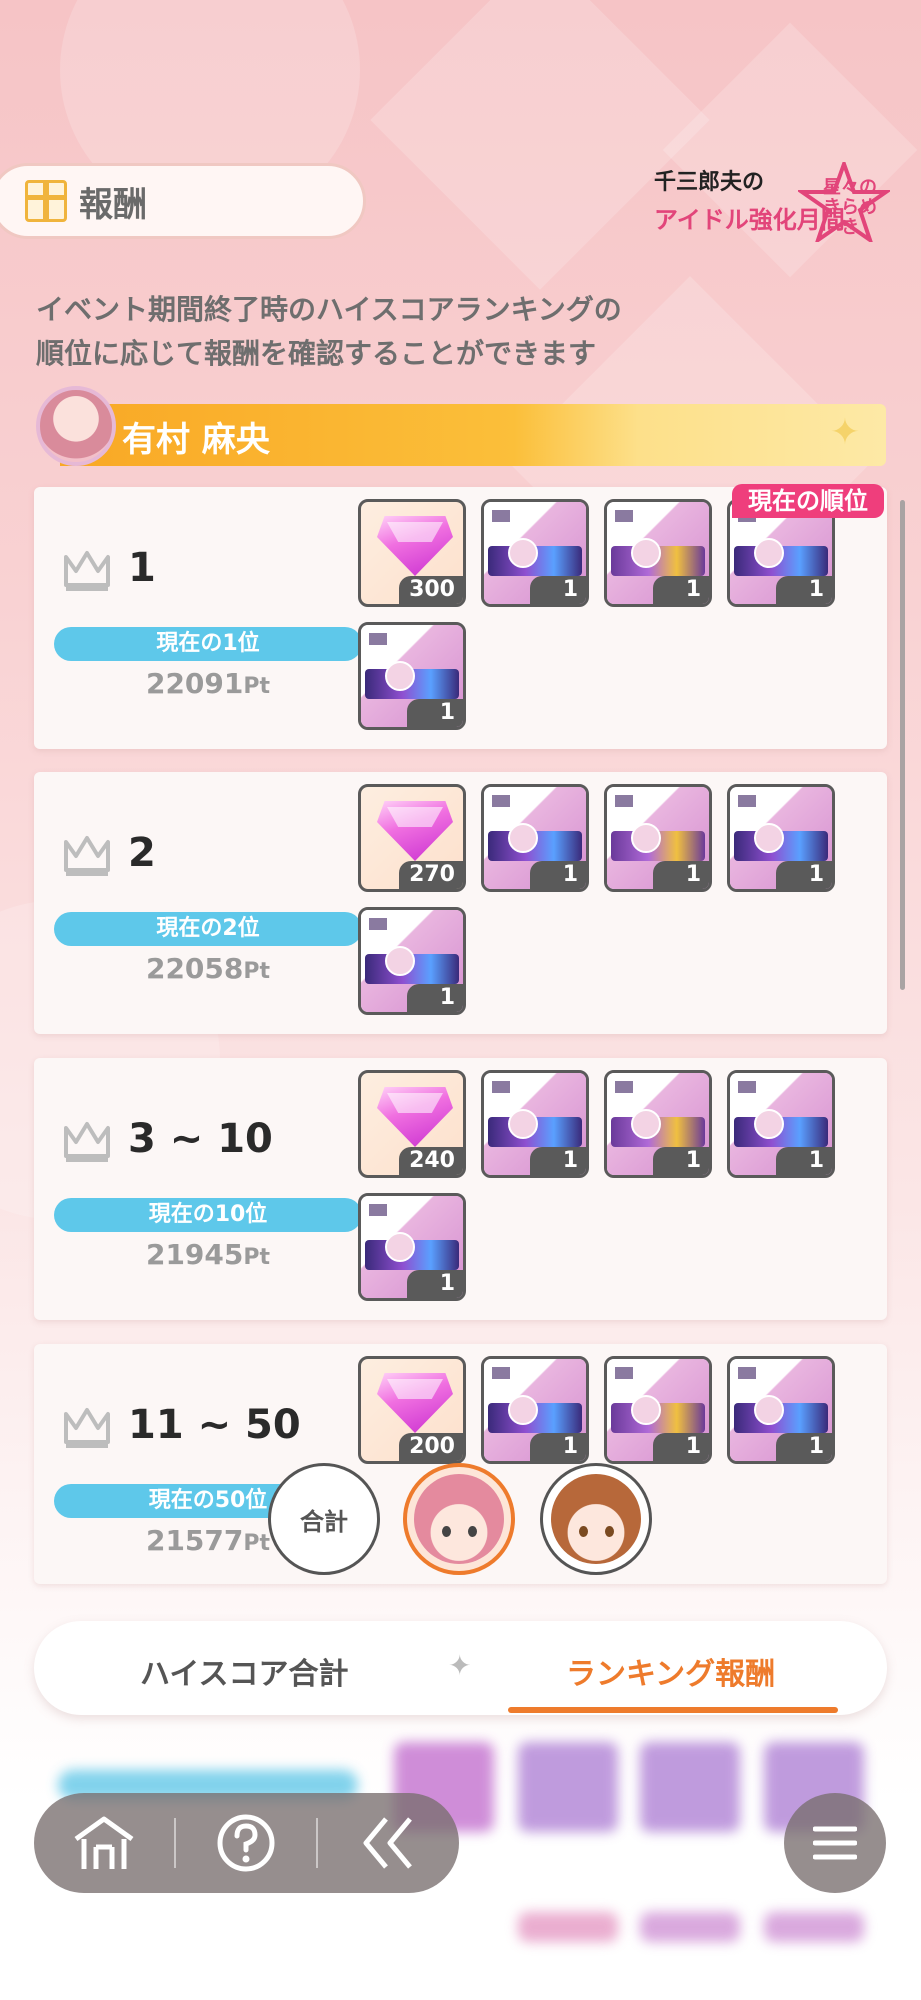  What do you see at coordinates (473, 435) in the screenshot?
I see `character-name-bar: 有村 麻央 ✦` at bounding box center [473, 435].